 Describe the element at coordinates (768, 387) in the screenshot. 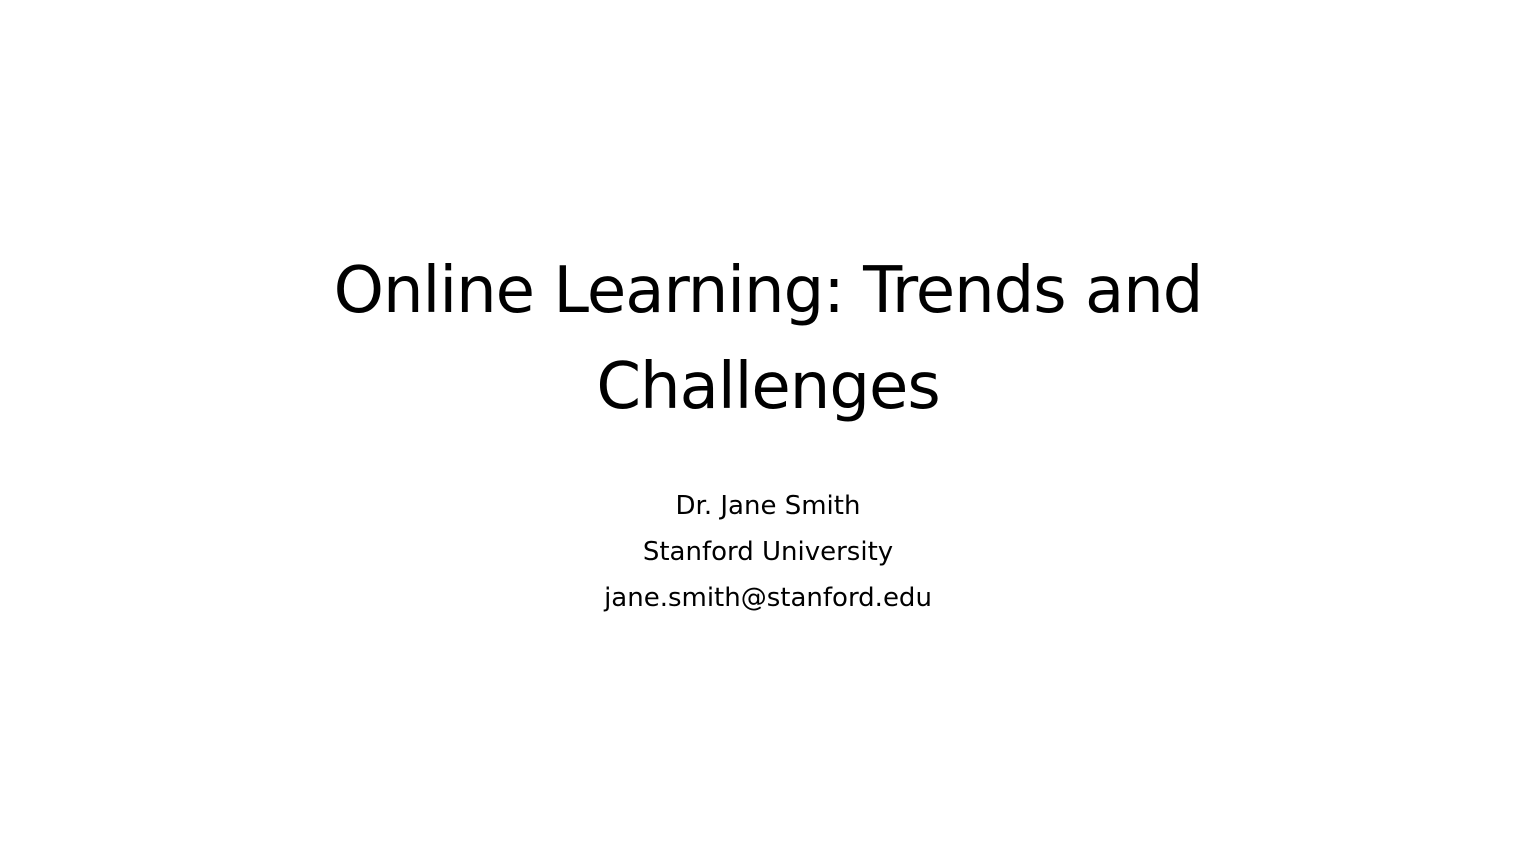

I see `slide-title-line-2: Challenges` at that location.